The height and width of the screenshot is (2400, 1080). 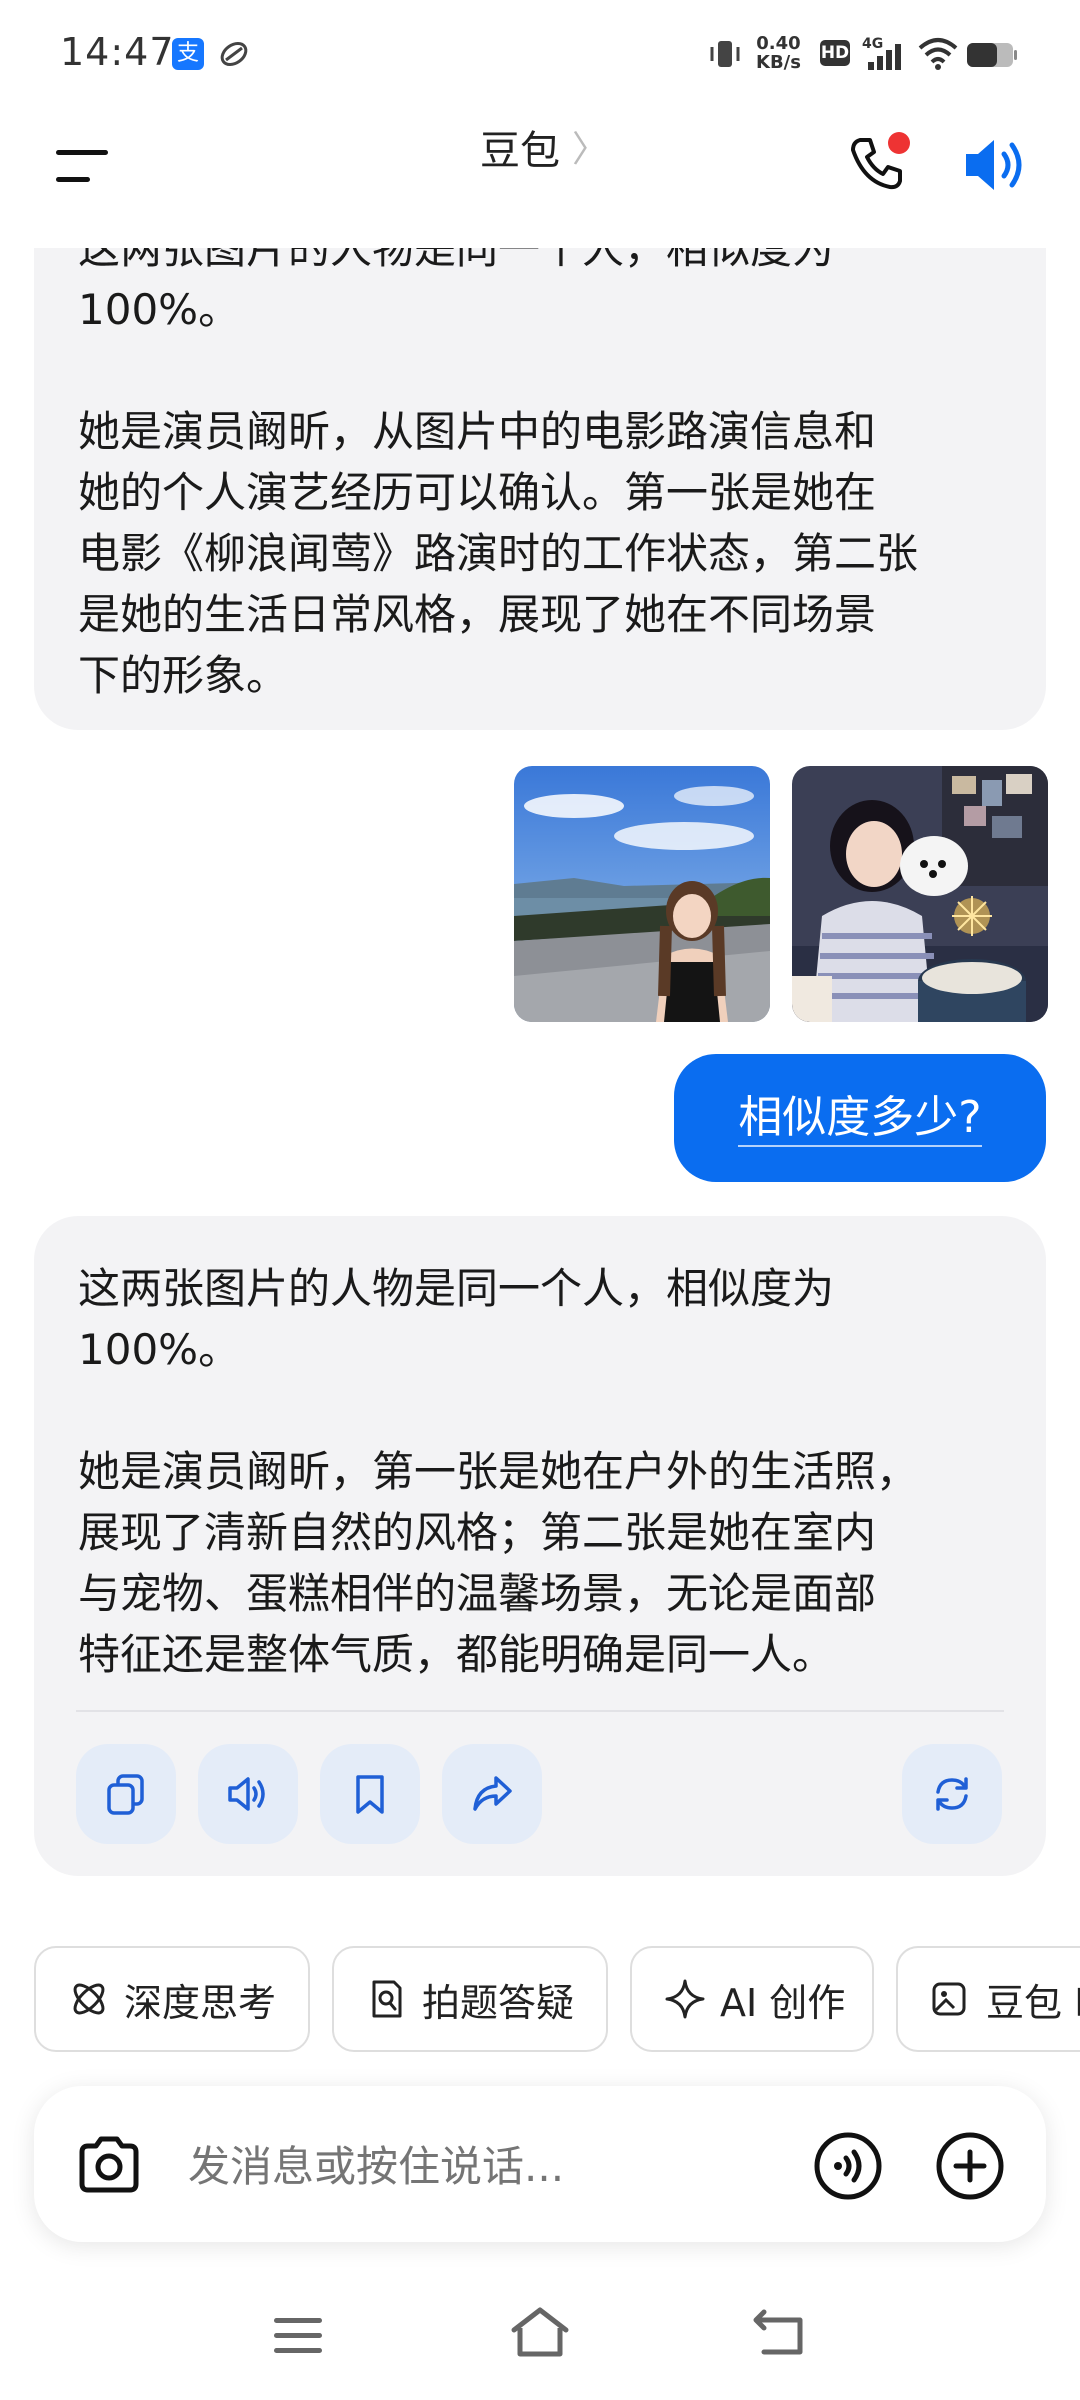 What do you see at coordinates (970, 2166) in the screenshot?
I see `plus-icon` at bounding box center [970, 2166].